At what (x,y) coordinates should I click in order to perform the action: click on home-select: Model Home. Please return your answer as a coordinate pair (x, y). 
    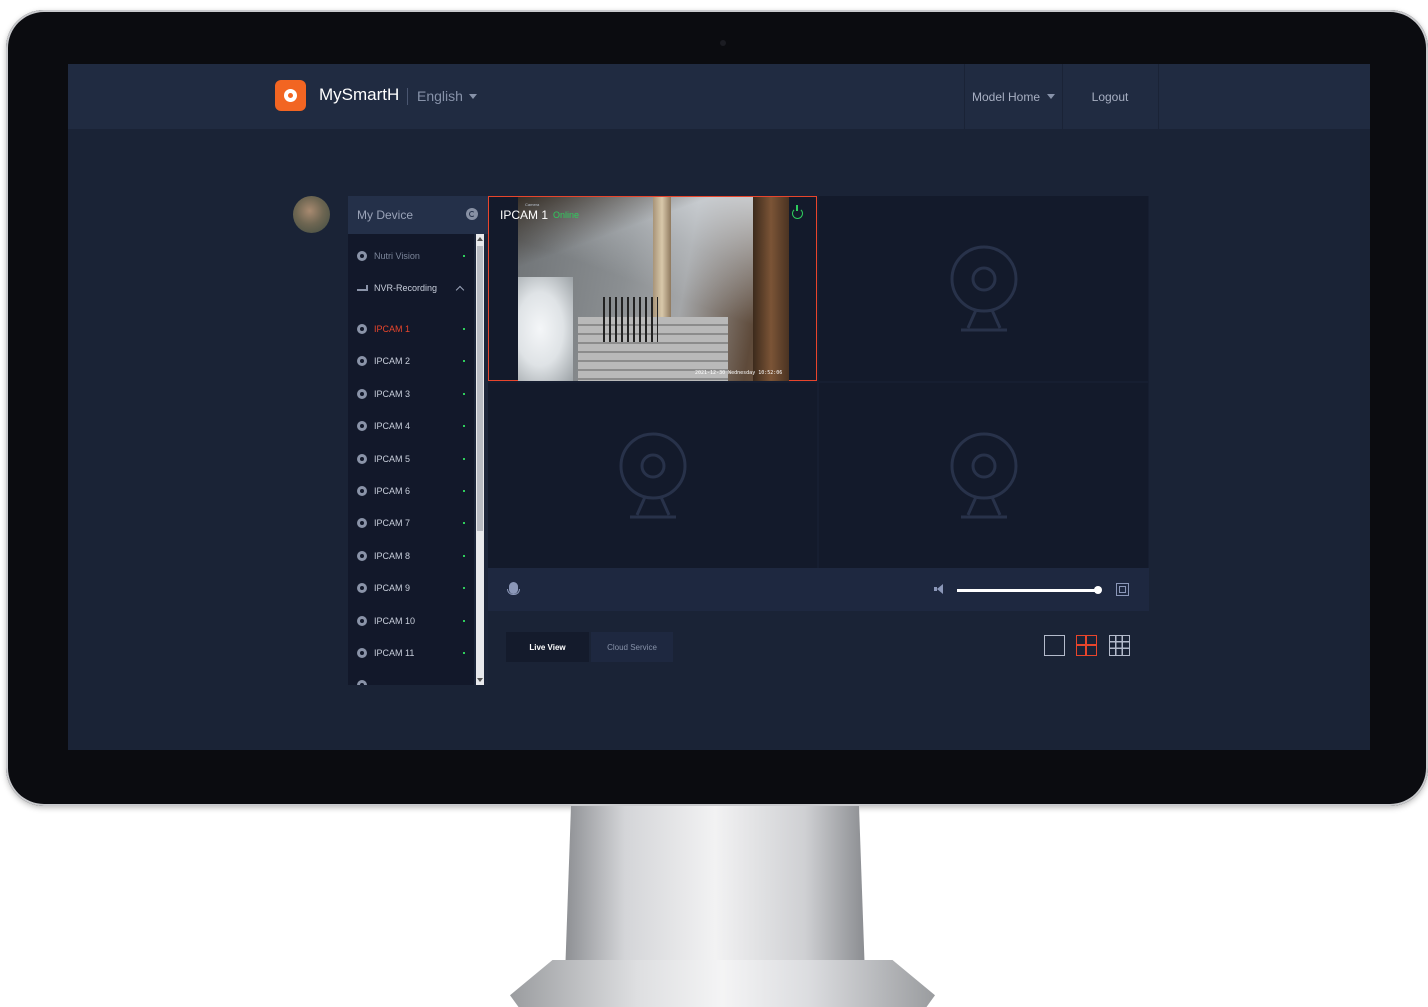
    Looking at the image, I should click on (1013, 96).